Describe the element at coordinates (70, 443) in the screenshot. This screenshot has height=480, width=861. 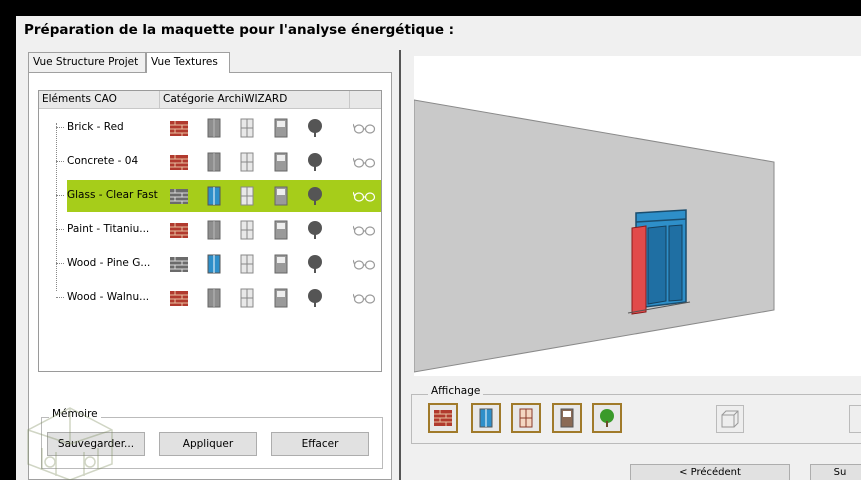
I see `archiwizard-logo-watermark` at that location.